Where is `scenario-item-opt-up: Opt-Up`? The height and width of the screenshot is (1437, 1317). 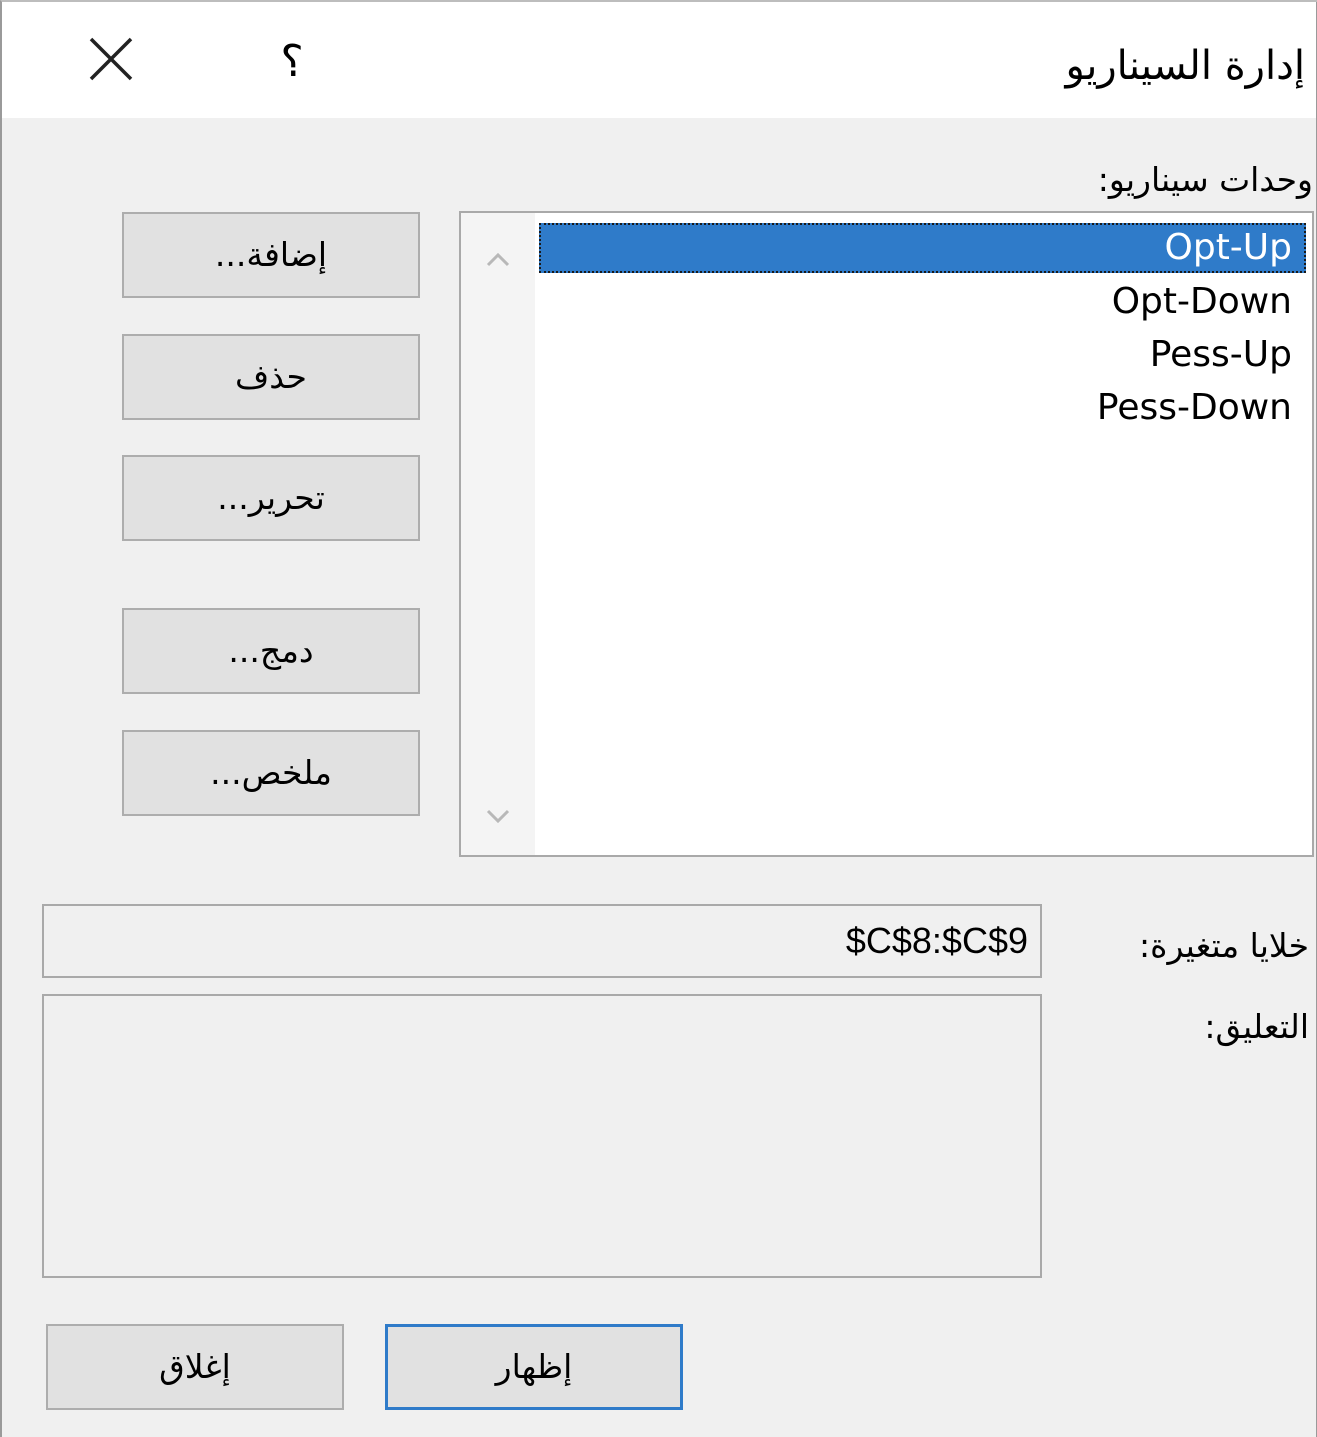
scenario-item-opt-up: Opt-Up is located at coordinates (922, 248).